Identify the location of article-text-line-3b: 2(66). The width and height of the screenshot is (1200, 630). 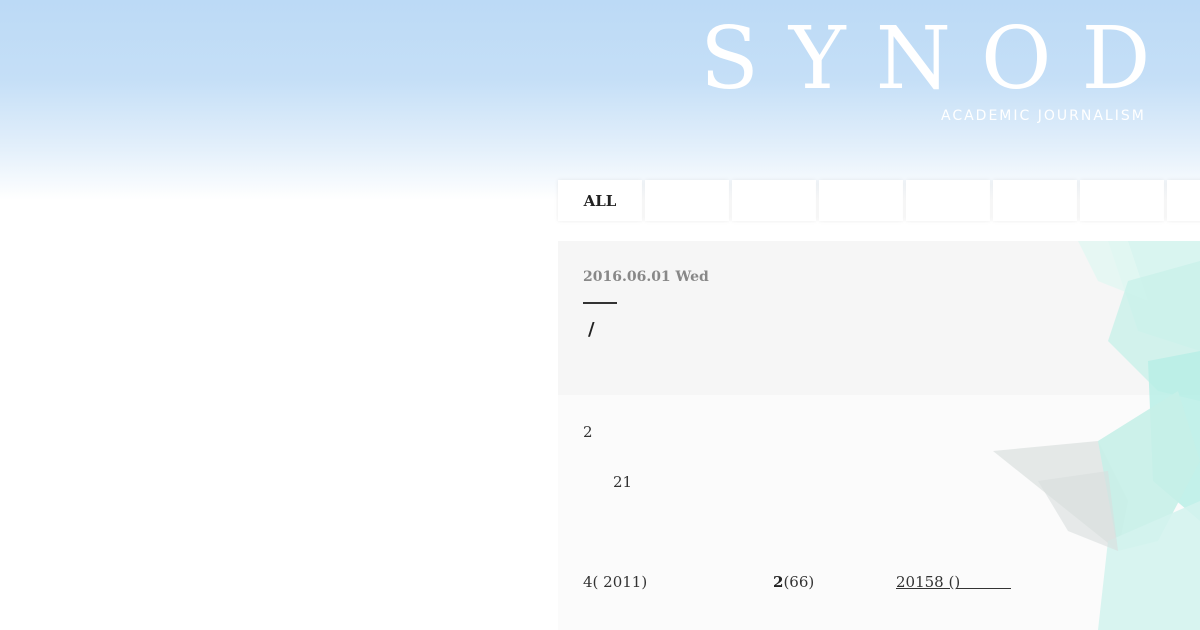
(793, 582).